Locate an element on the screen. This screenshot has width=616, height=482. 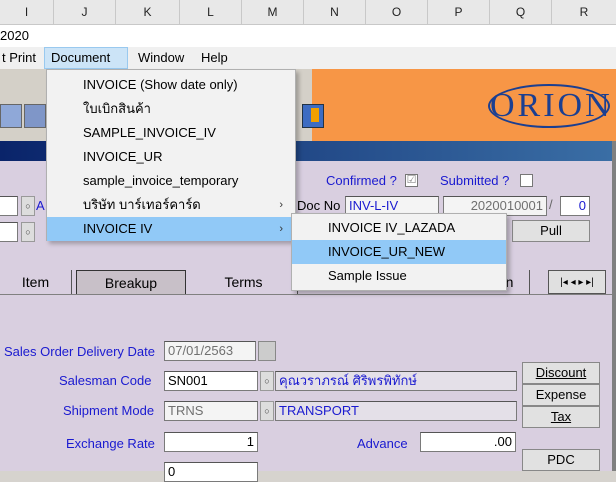
tab-navigation-arrows: |◂ ◂ ▸ ▸| is located at coordinates (577, 282).